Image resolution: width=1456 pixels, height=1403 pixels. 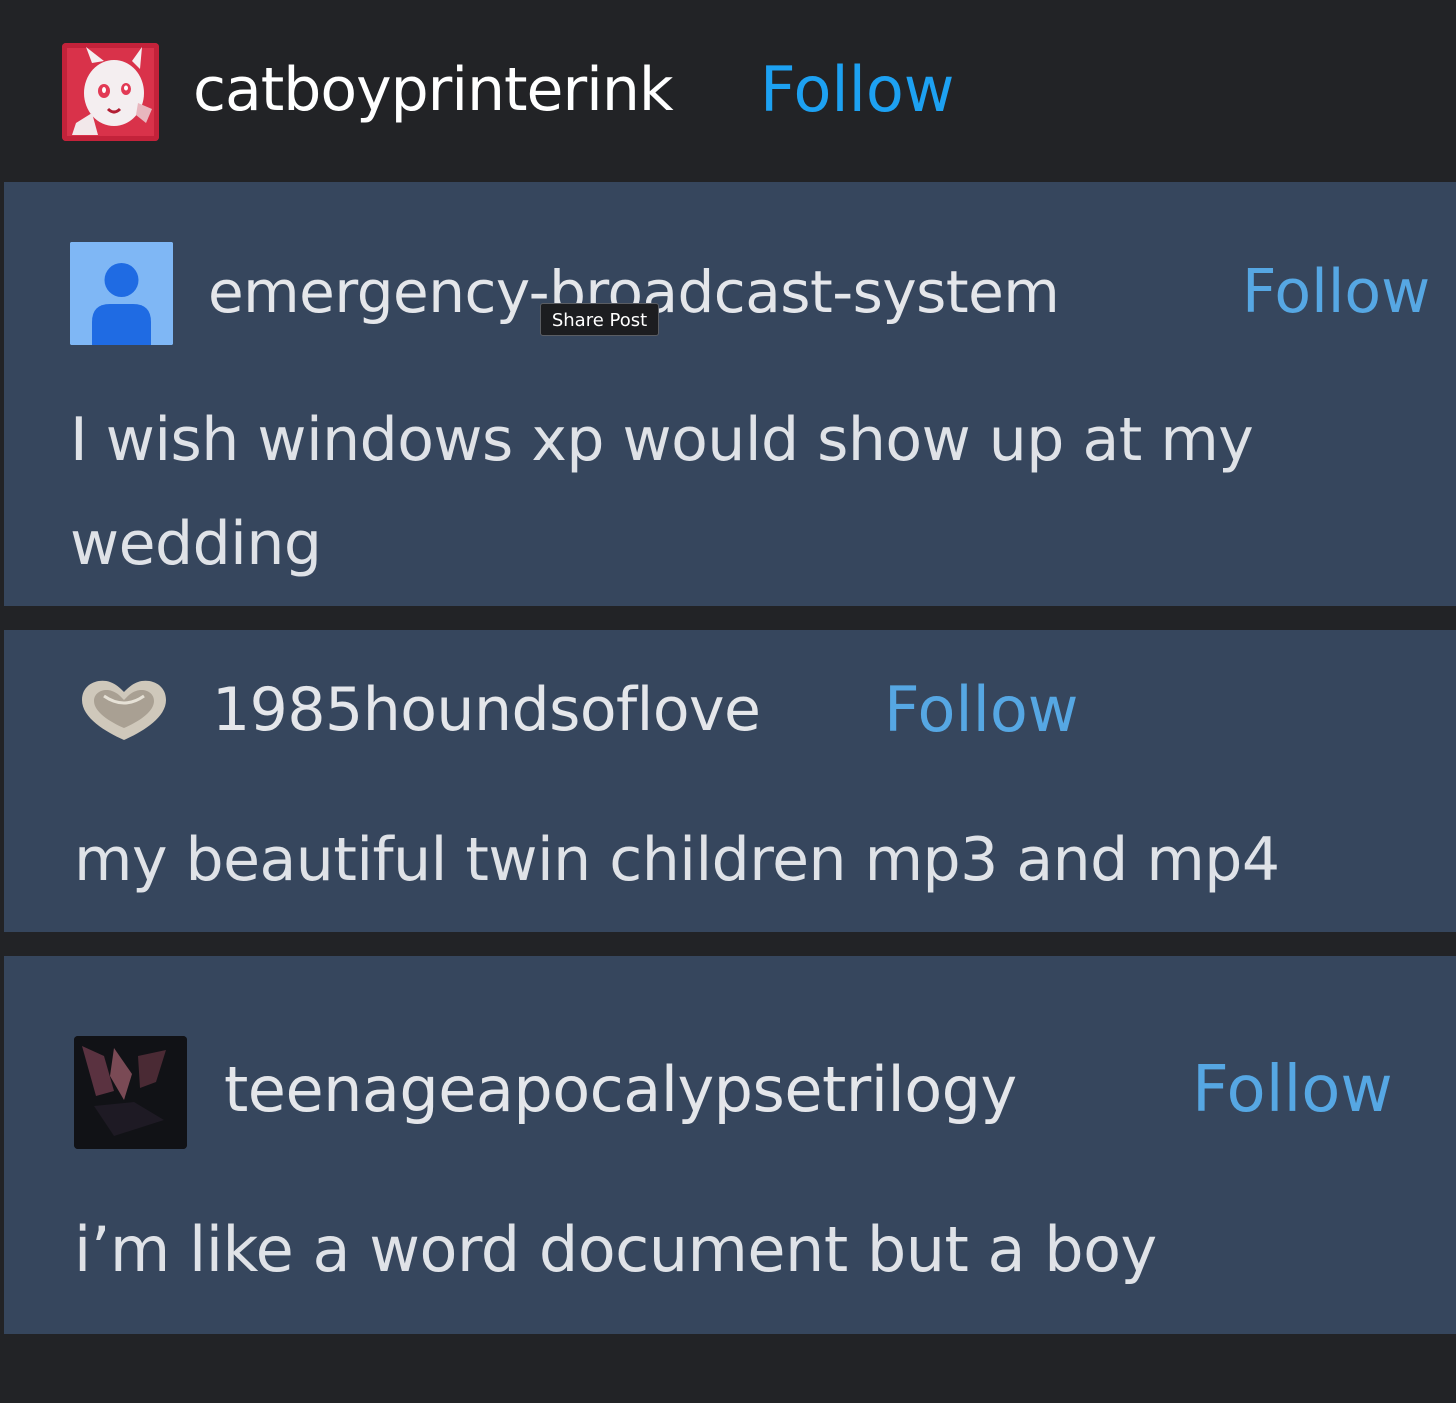 What do you see at coordinates (130, 1092) in the screenshot?
I see `dark-photo-avatar-icon` at bounding box center [130, 1092].